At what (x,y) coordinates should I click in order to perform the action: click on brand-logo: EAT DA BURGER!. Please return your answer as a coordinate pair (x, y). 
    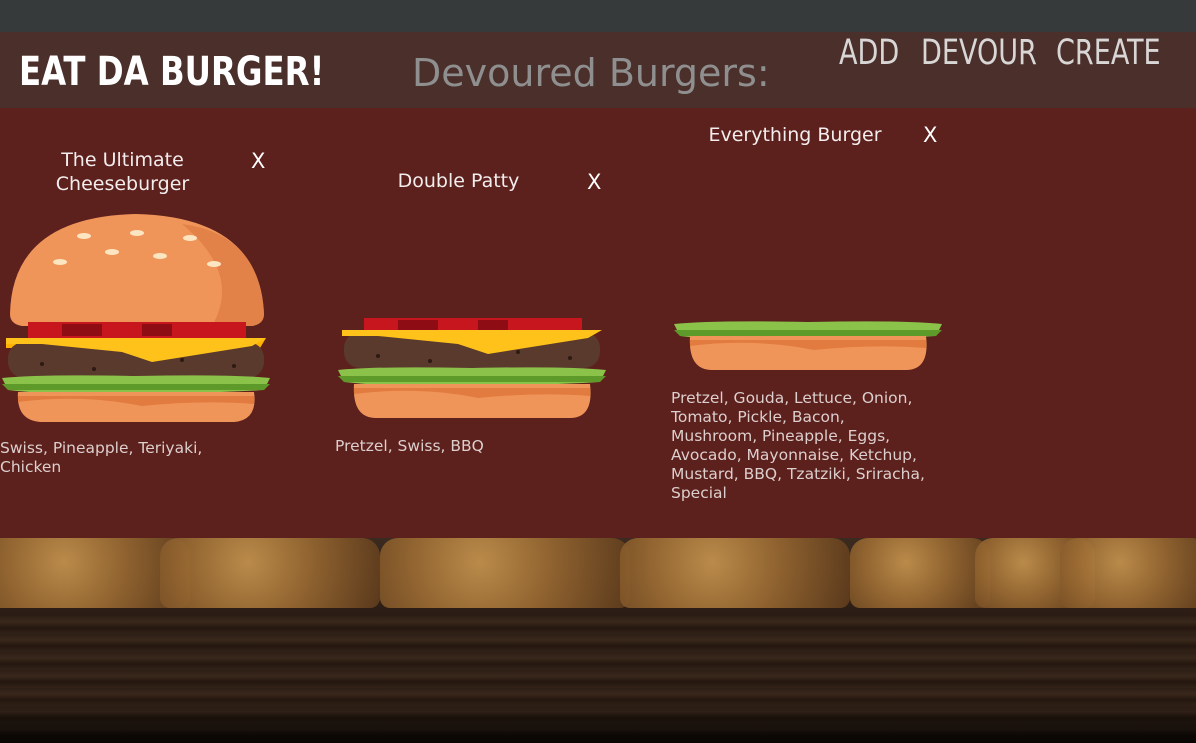
    Looking at the image, I should click on (171, 72).